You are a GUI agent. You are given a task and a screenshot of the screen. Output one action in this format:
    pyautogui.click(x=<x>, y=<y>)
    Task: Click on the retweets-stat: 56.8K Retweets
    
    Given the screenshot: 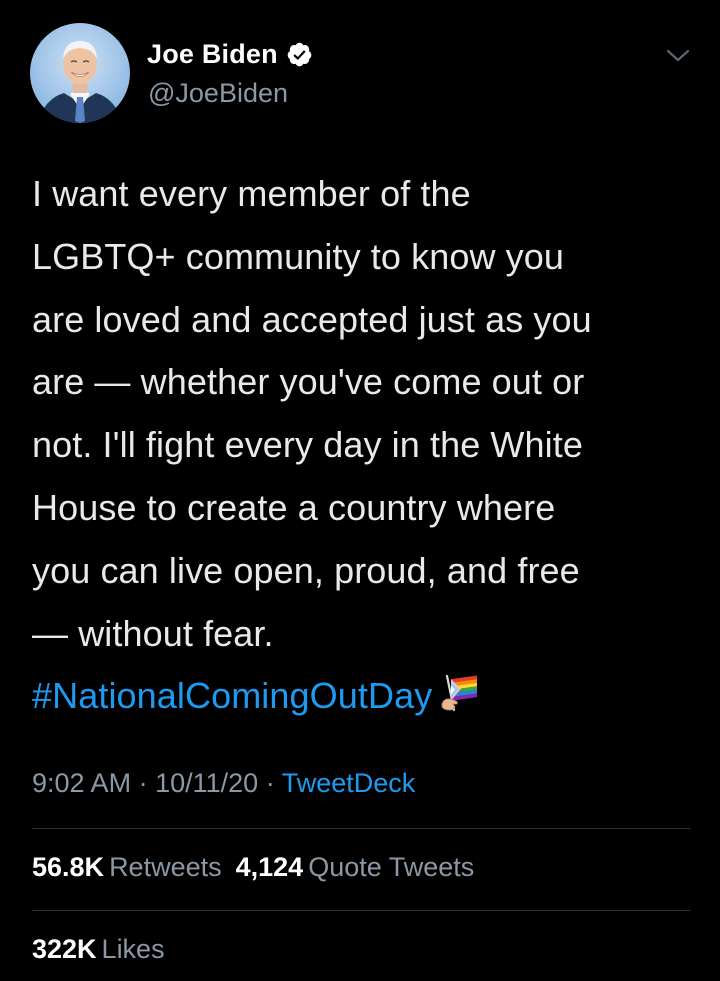 What is the action you would take?
    pyautogui.click(x=127, y=867)
    